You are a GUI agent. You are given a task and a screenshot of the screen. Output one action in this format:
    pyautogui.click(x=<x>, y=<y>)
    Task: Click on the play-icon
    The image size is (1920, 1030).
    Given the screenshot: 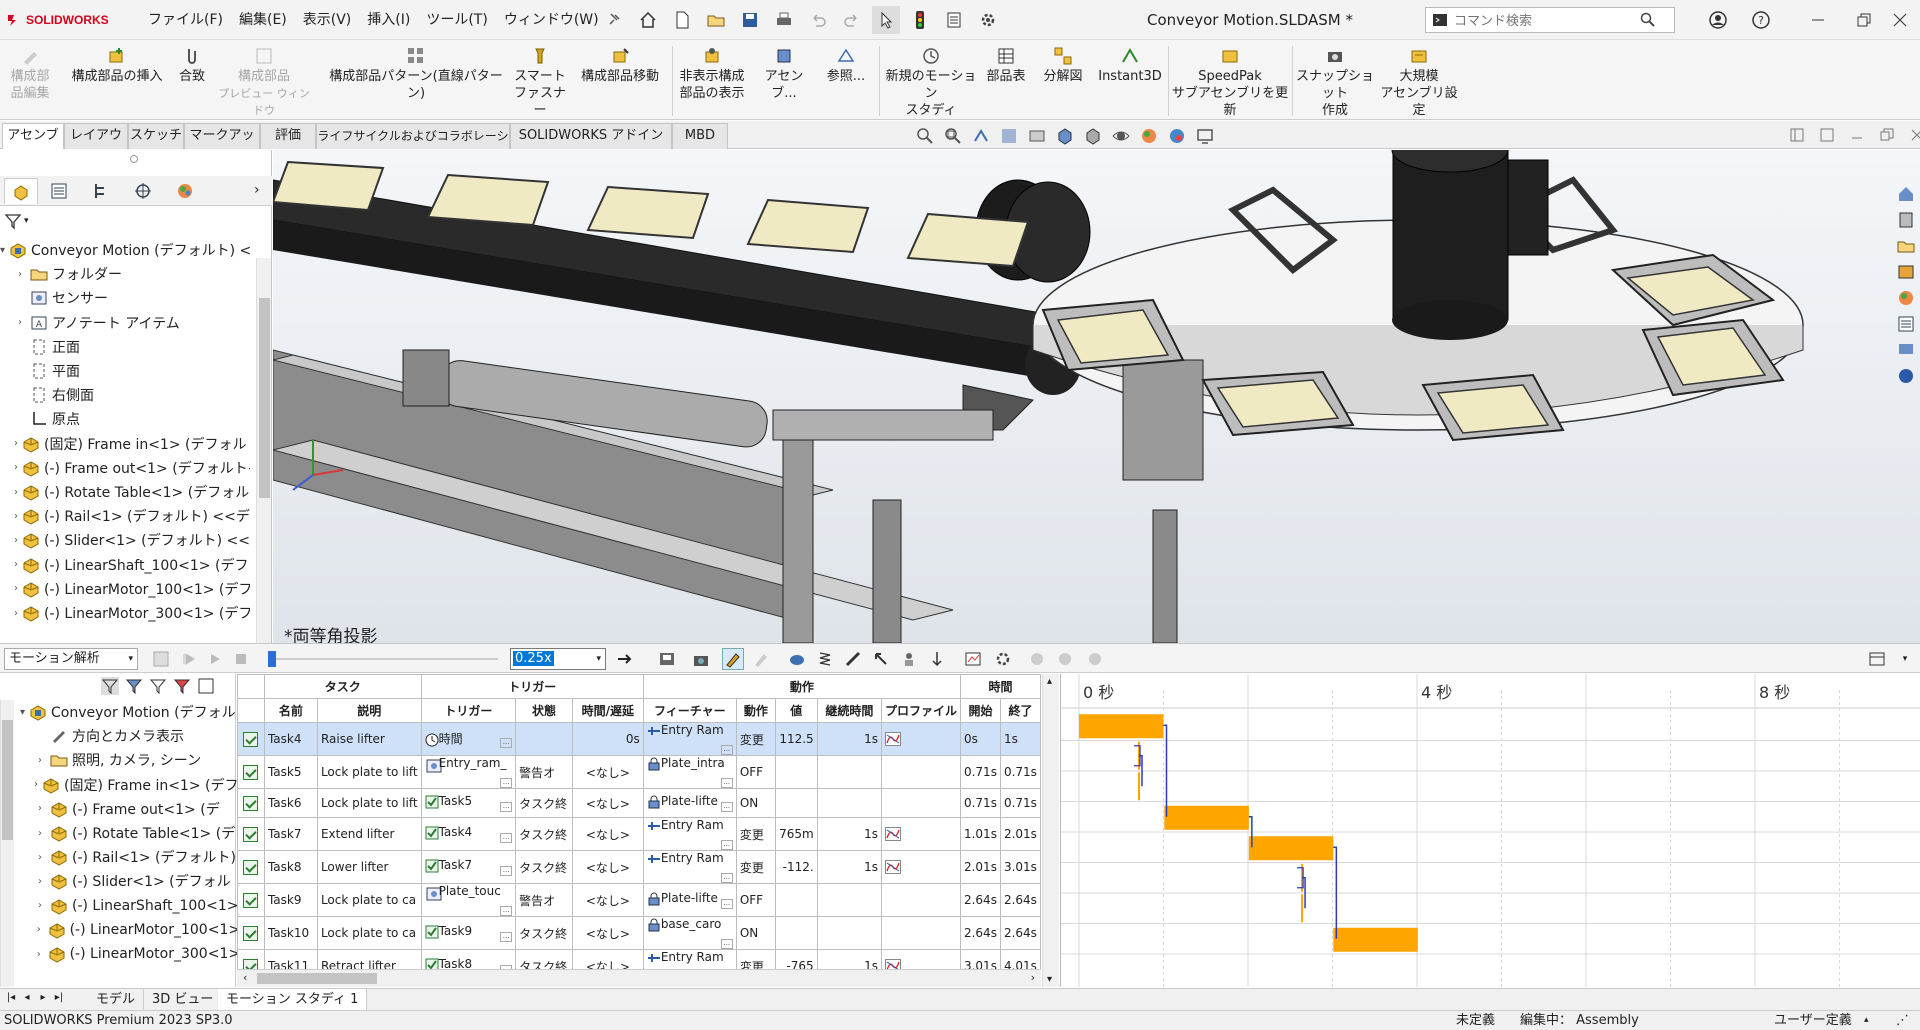 What is the action you would take?
    pyautogui.click(x=215, y=659)
    